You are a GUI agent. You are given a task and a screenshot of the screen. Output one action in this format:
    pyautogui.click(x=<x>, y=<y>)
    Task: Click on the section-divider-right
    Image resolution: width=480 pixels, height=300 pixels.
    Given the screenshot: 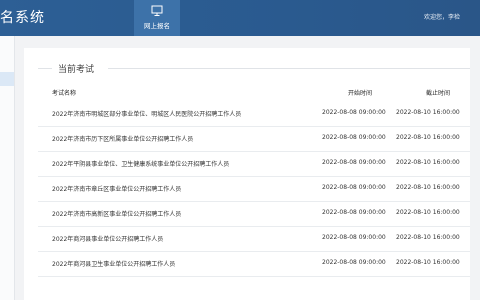 What is the action you would take?
    pyautogui.click(x=289, y=68)
    